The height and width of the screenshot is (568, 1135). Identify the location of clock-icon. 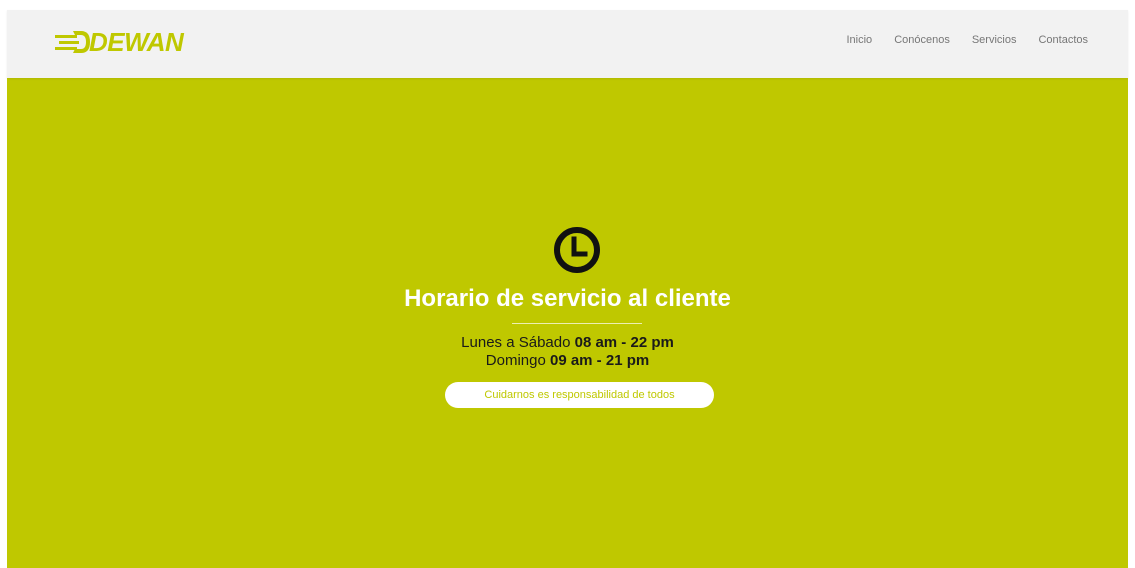
(577, 250).